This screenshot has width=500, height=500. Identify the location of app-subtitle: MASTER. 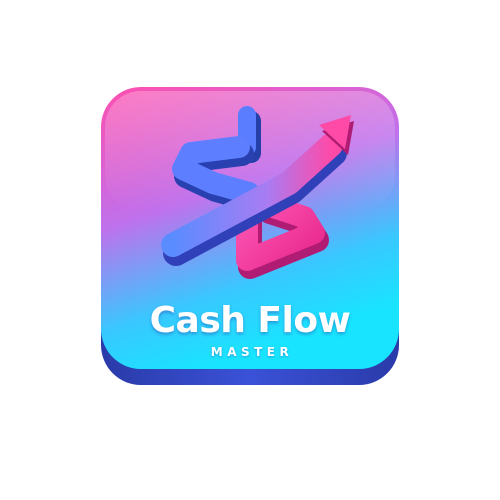
(252, 352).